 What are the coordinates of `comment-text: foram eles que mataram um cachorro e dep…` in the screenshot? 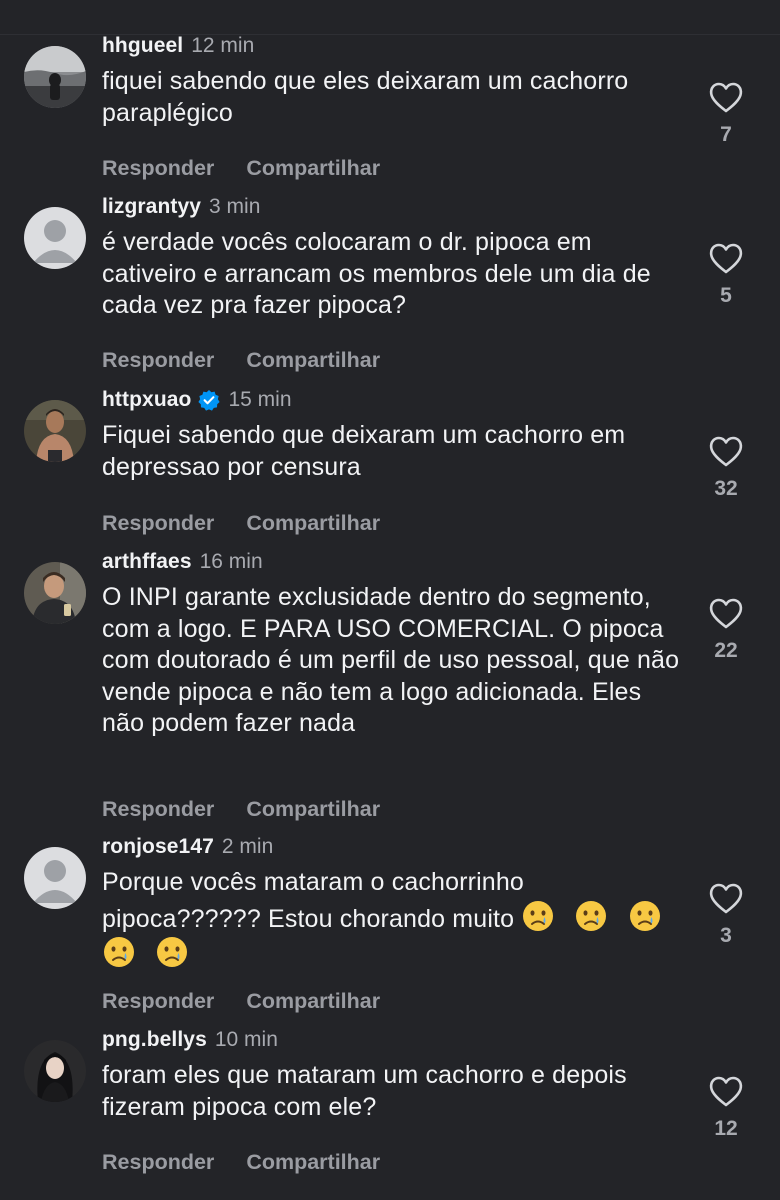 It's located at (364, 1091).